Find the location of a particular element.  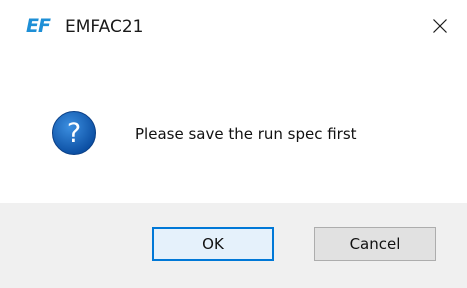

app-logo-icon: EF is located at coordinates (38, 26).